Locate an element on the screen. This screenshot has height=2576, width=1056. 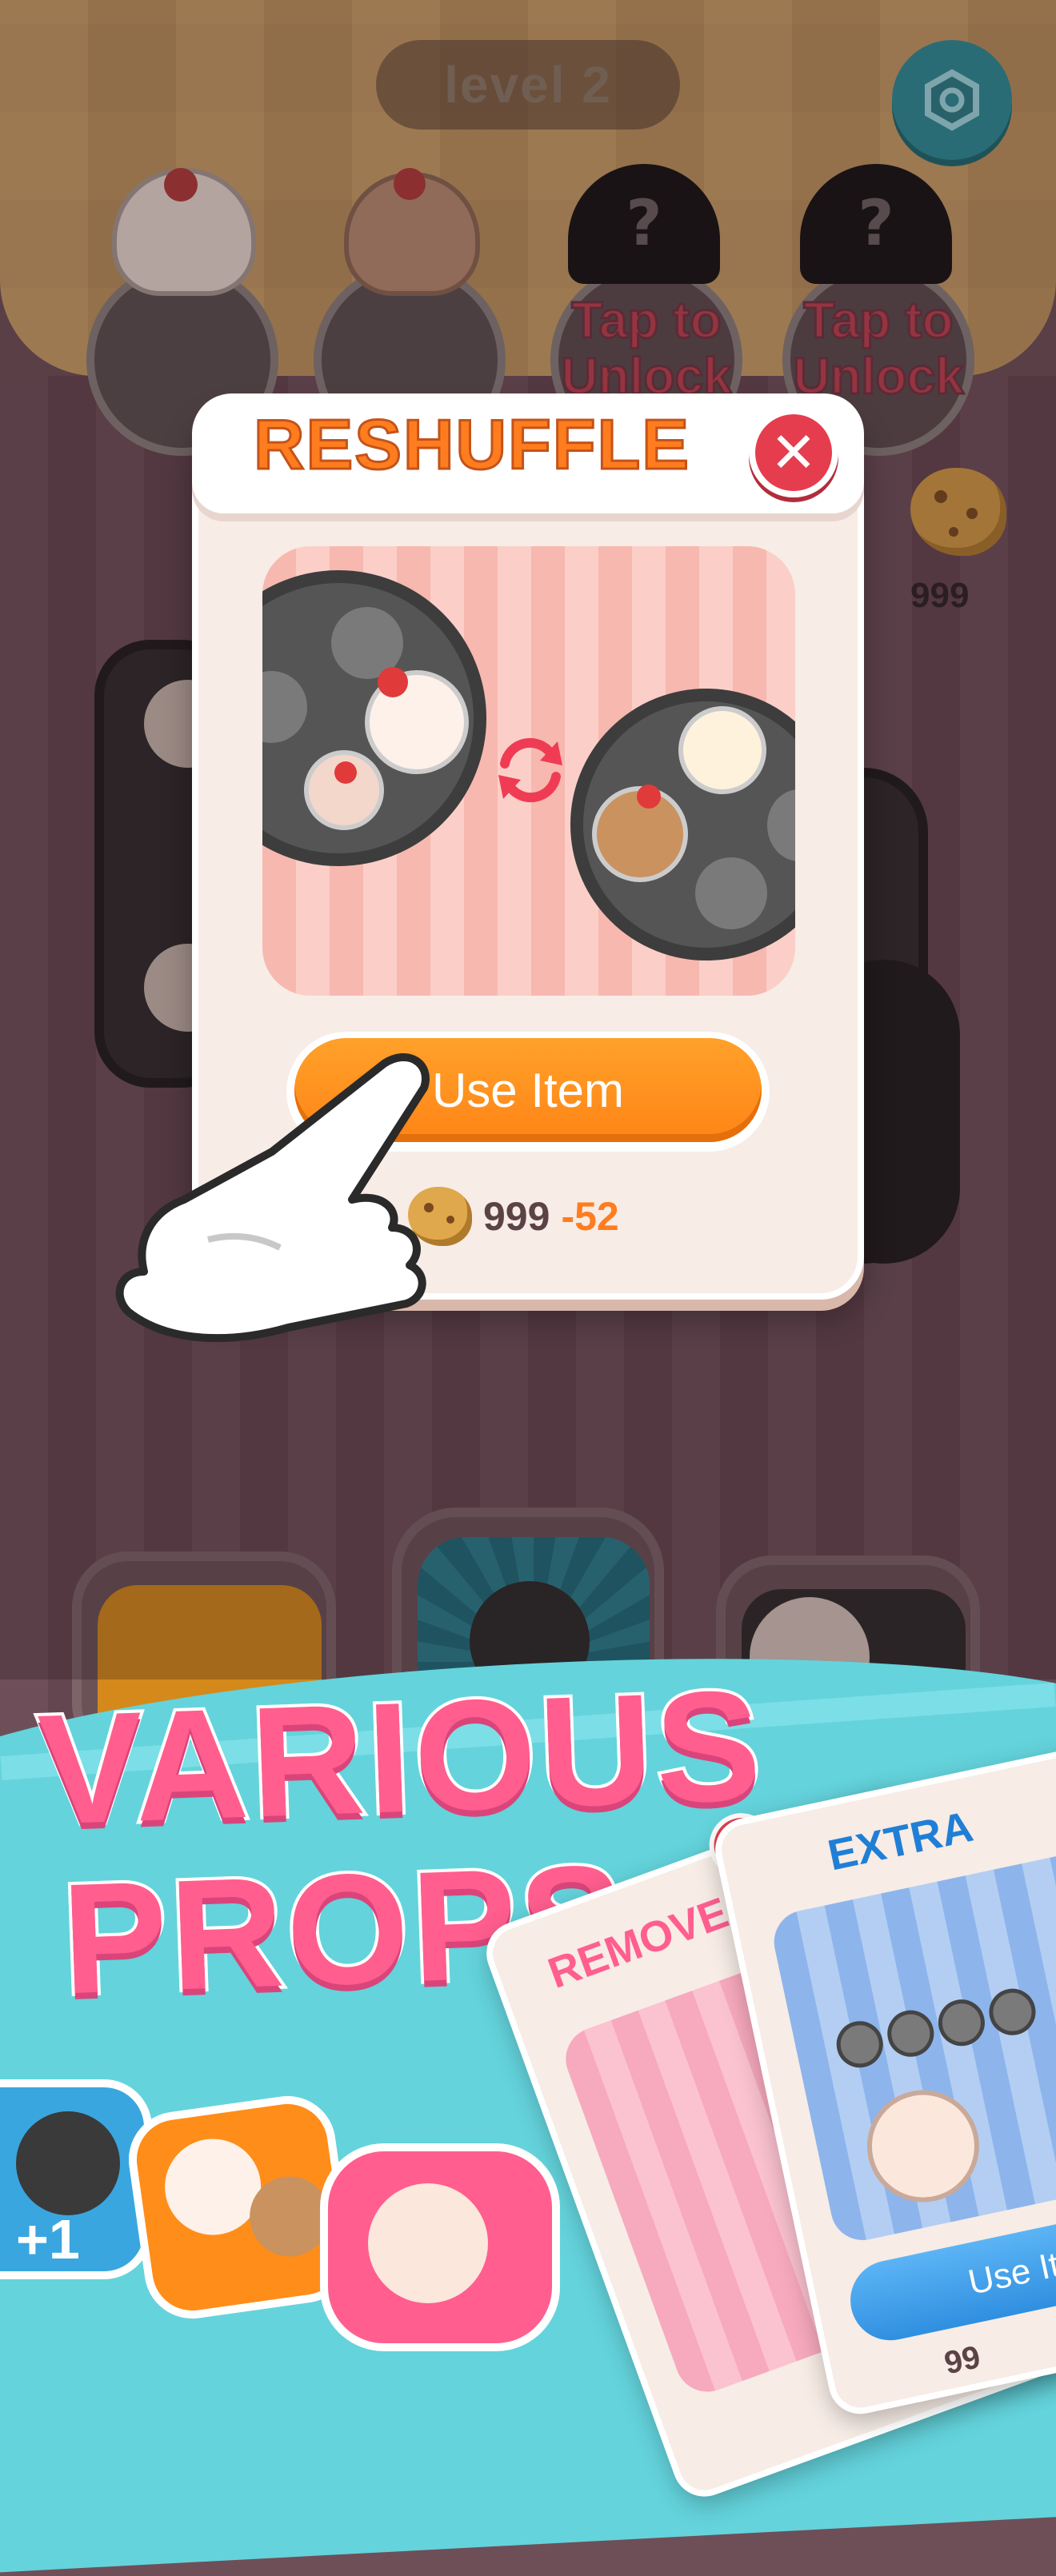
hex-nut-icon is located at coordinates (952, 100).